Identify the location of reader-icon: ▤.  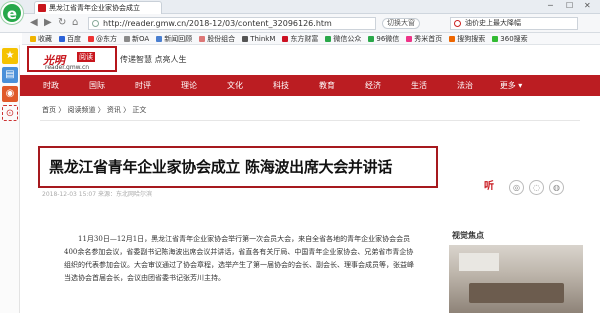
(10, 75).